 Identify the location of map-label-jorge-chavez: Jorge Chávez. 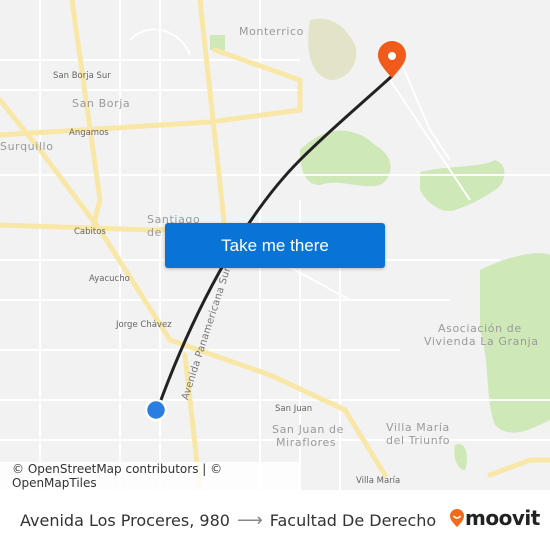
(144, 325).